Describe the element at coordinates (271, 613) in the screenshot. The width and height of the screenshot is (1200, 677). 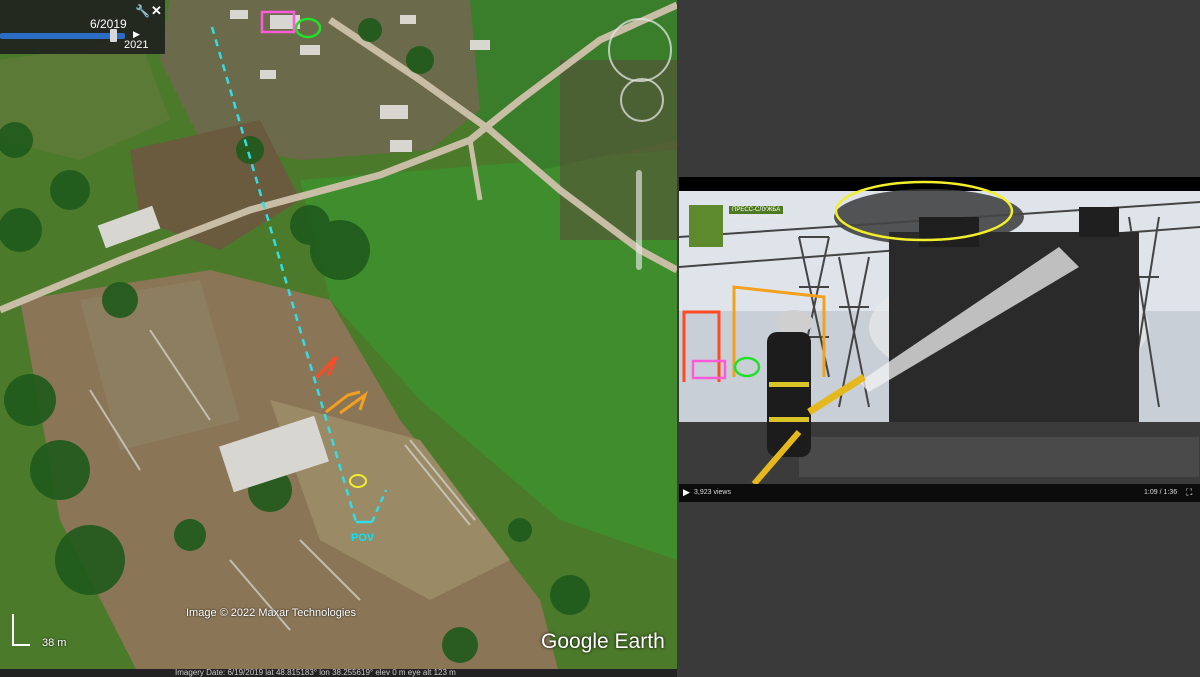
I see `imagery-attribution: Image © 2022 Maxar Technologies` at that location.